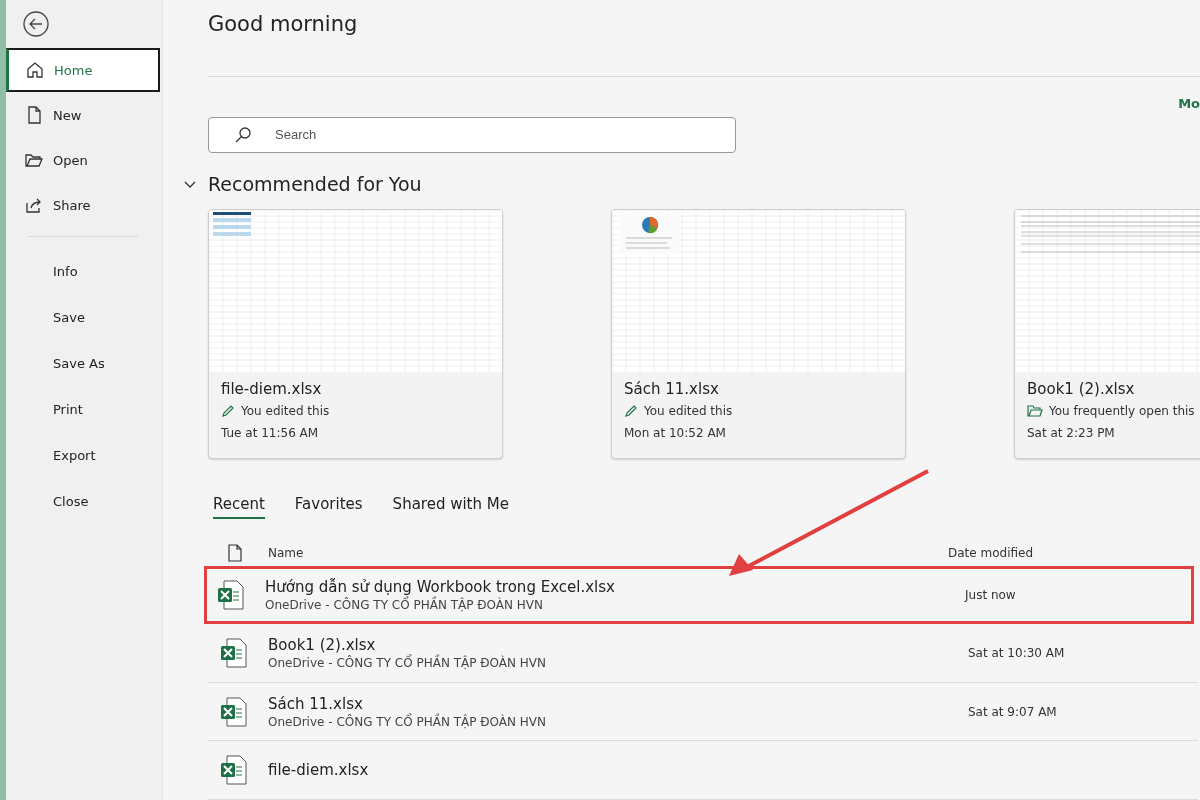 The width and height of the screenshot is (1200, 800). I want to click on nav-item: Share, so click(83, 205).